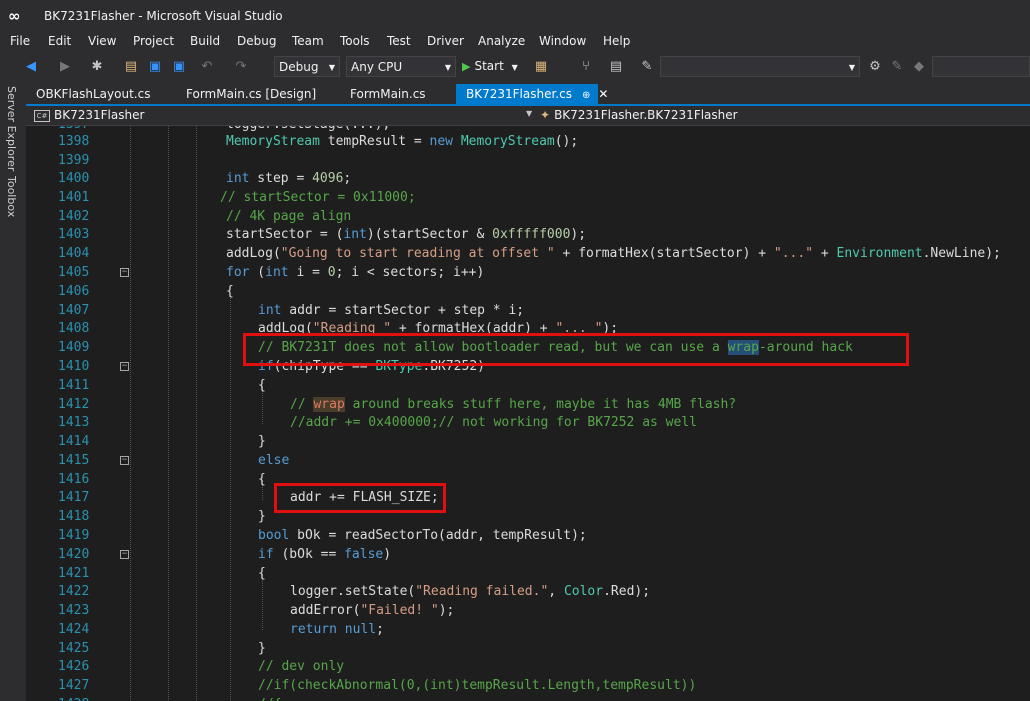 The image size is (1030, 701). I want to click on menu-project: Project, so click(153, 41).